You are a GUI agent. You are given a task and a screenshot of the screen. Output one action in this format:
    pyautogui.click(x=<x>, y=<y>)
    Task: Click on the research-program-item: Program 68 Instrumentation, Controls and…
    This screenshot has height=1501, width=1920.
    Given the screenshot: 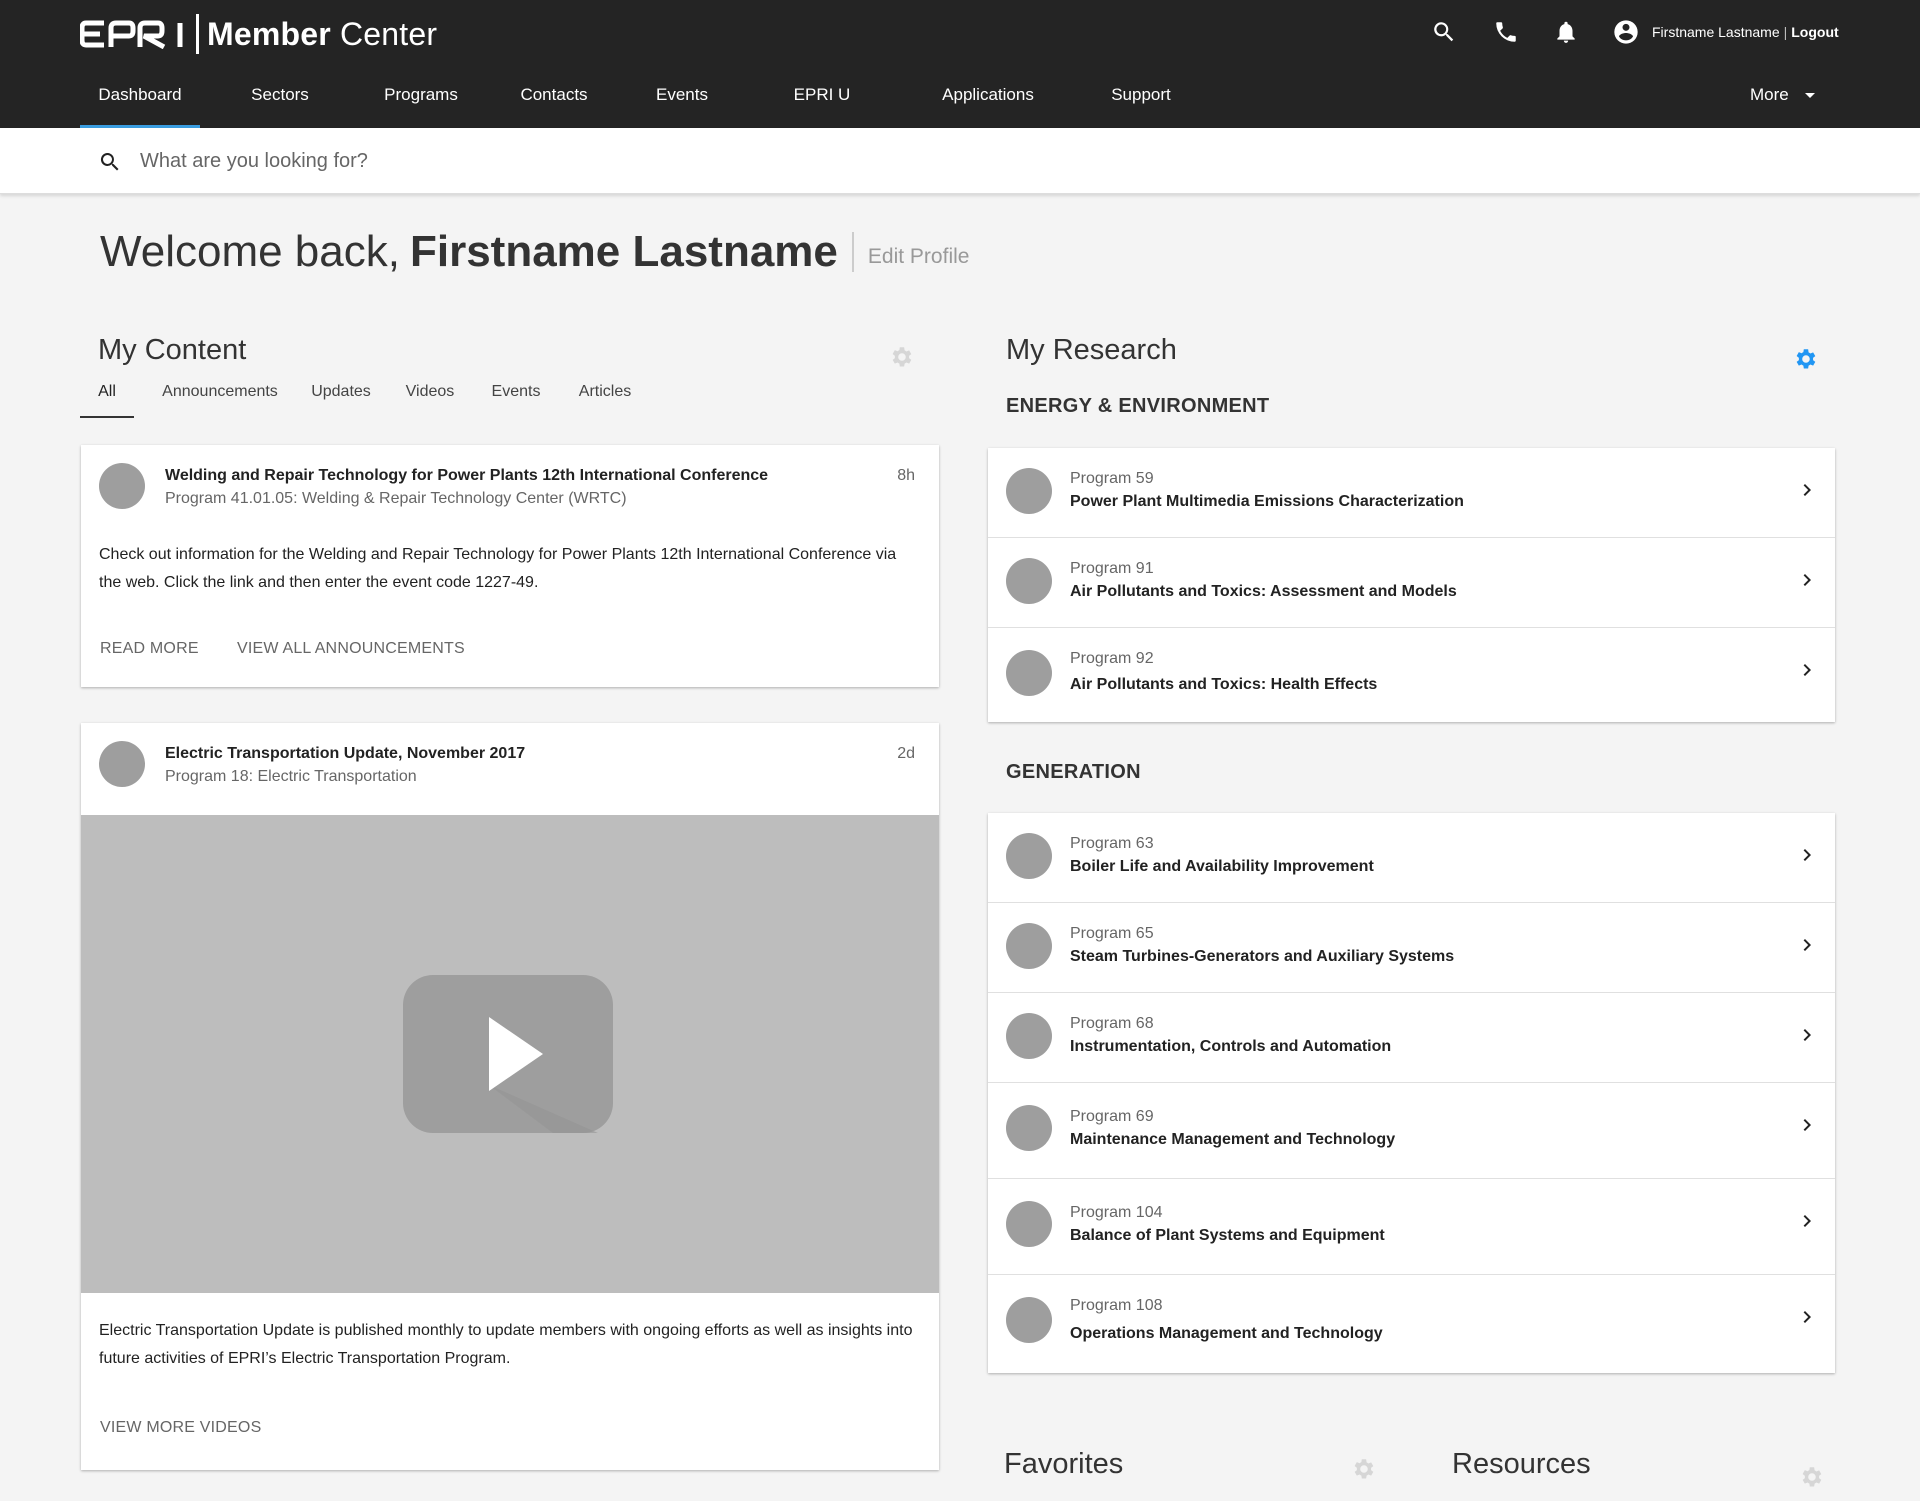 What is the action you would take?
    pyautogui.click(x=1411, y=1038)
    